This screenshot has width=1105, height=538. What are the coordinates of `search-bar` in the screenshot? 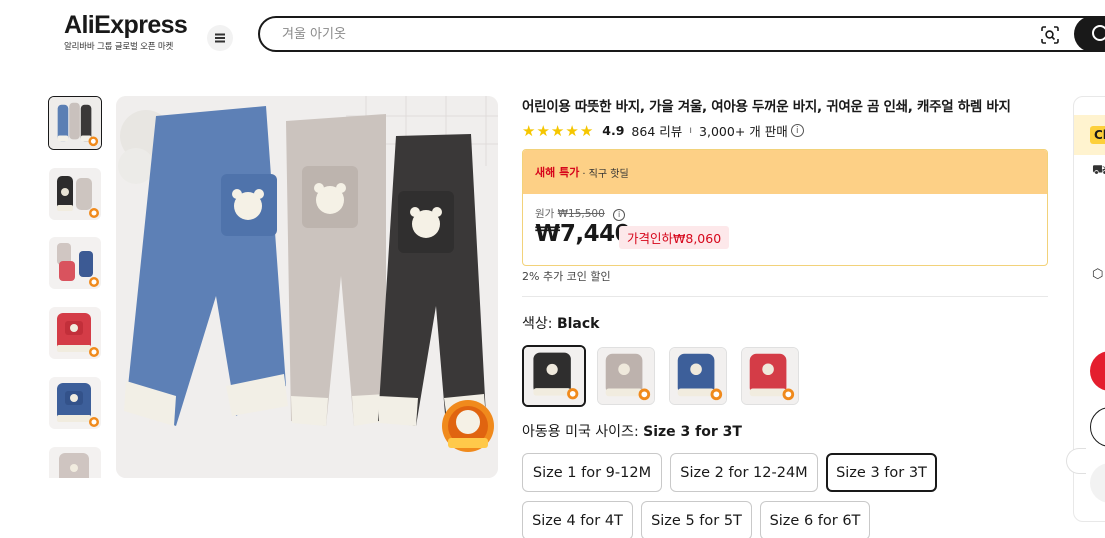 It's located at (681, 34).